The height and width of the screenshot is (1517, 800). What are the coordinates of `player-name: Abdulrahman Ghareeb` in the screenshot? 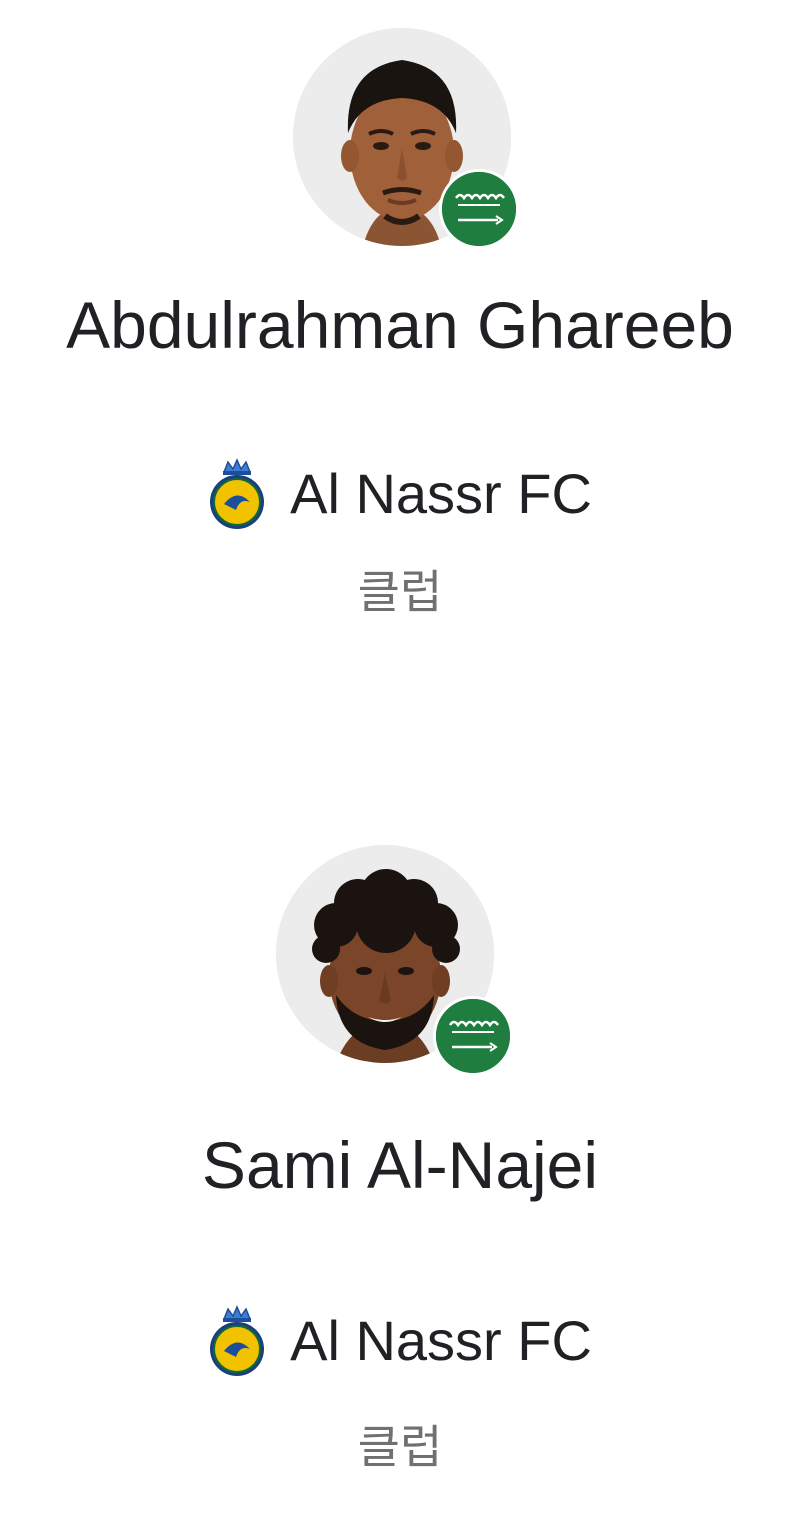 It's located at (400, 325).